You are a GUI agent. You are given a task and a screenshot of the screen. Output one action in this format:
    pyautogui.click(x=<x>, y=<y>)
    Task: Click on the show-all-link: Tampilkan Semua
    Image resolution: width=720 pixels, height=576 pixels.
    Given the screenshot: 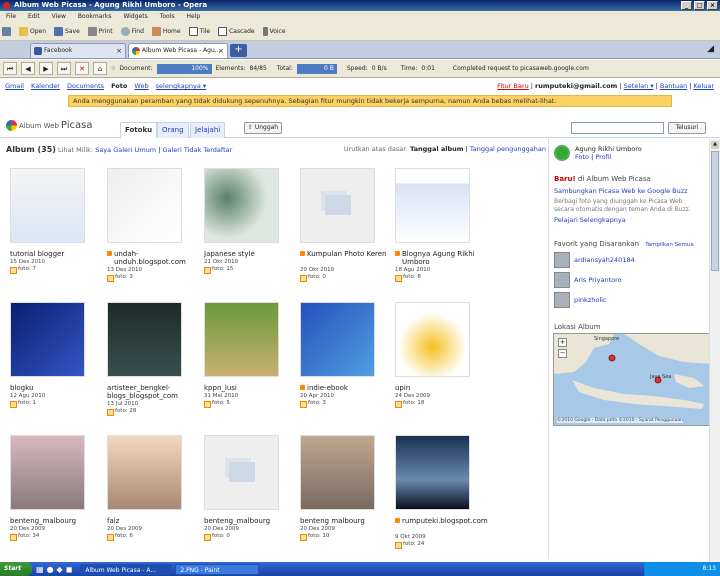 What is the action you would take?
    pyautogui.click(x=669, y=245)
    